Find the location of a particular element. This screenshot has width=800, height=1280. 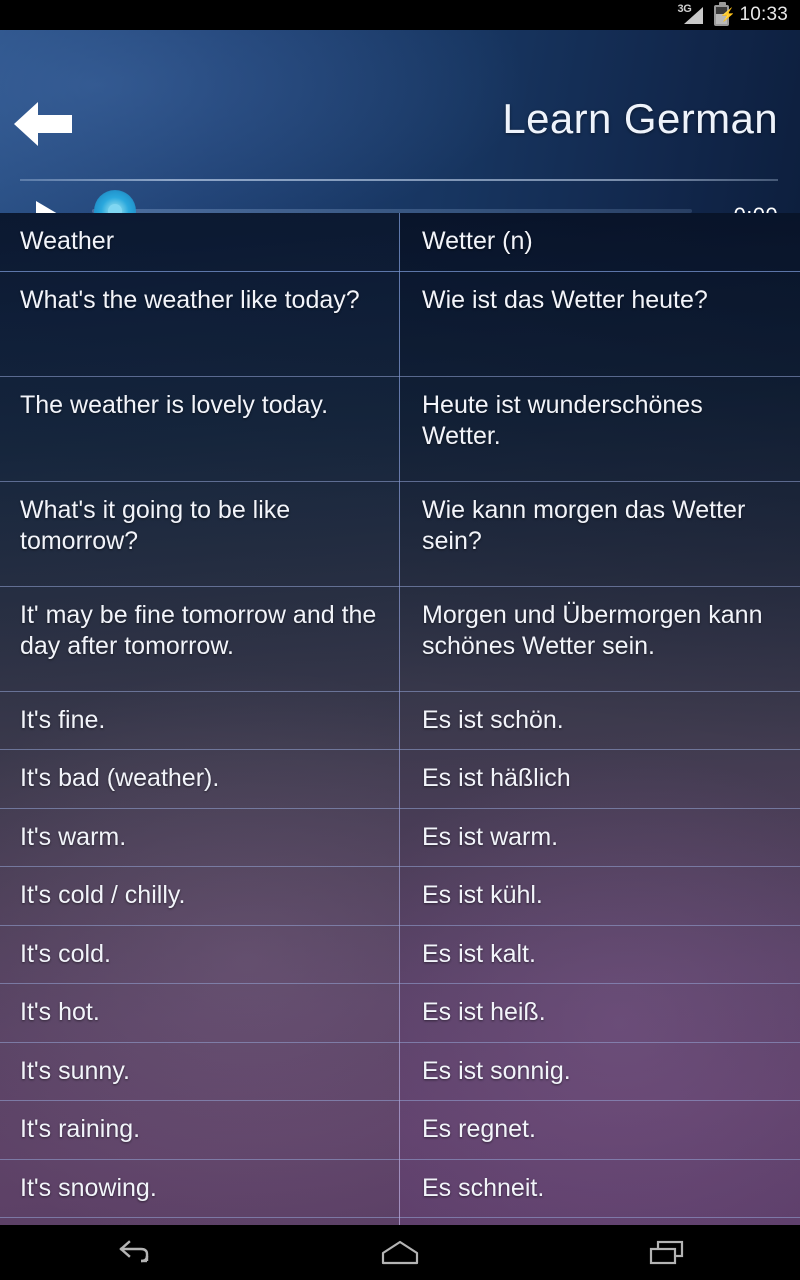

nav-home-button is located at coordinates (400, 1252).